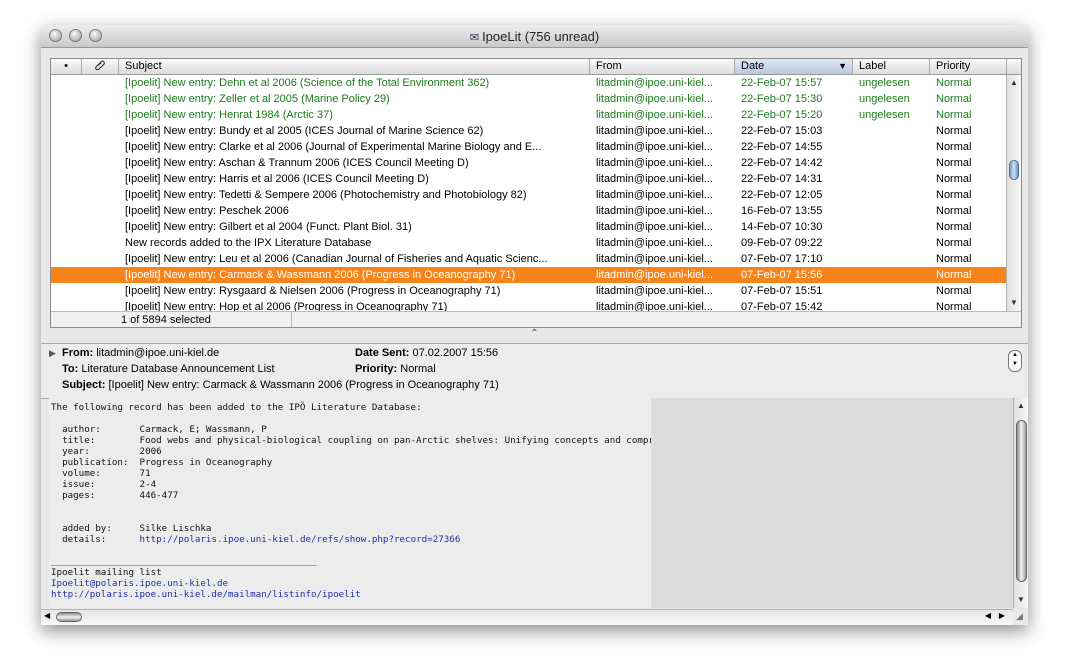 This screenshot has width=1069, height=671. I want to click on body-field-value: 71, so click(145, 473).